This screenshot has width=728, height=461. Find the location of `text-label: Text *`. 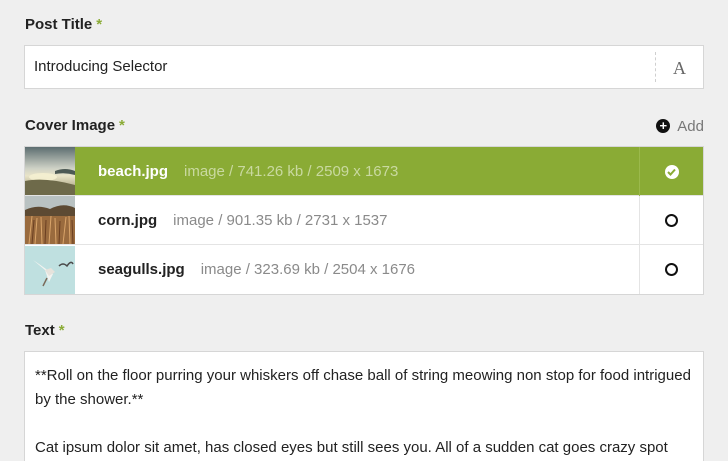

text-label: Text * is located at coordinates (45, 331).